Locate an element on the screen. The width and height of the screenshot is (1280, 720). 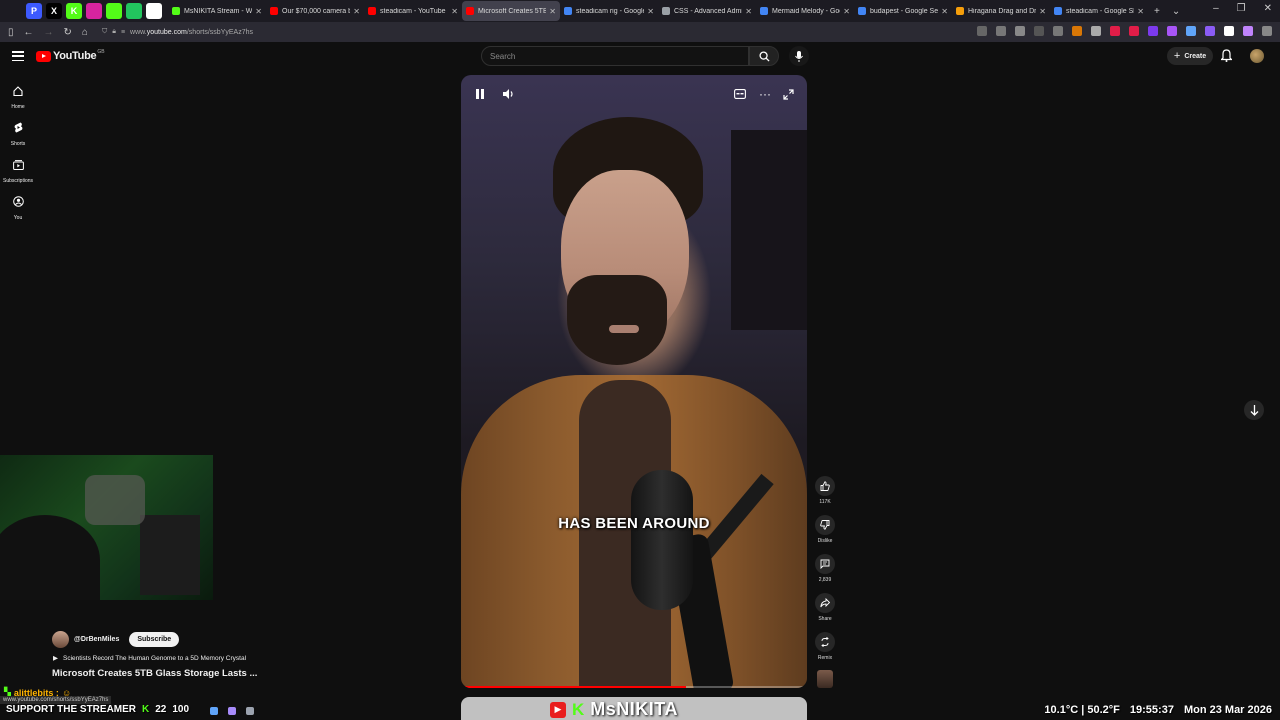
dislike-button: Dislike is located at coordinates (825, 534).